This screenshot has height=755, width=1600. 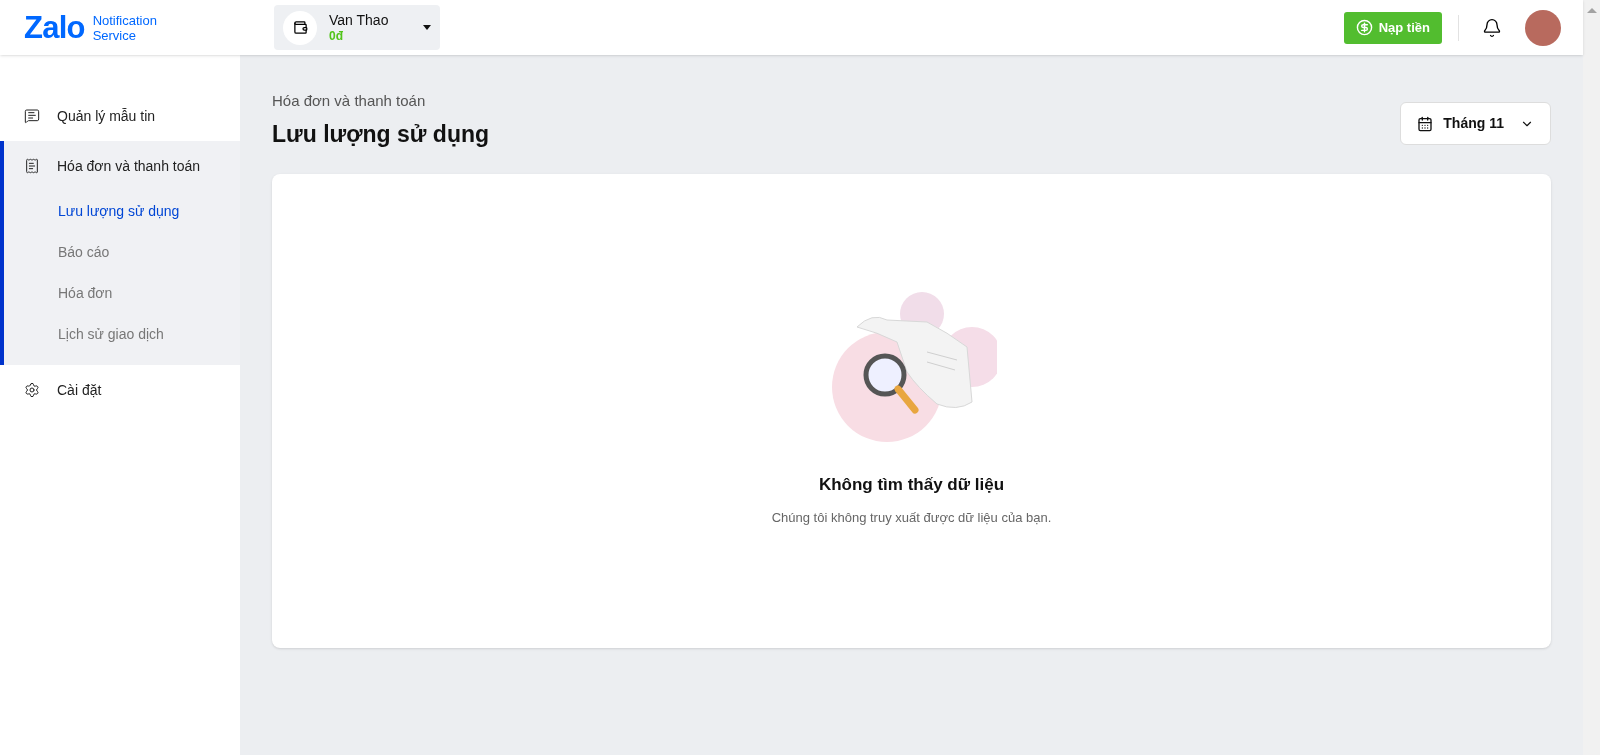 I want to click on sidebar-subitem: Hóa đơn, so click(x=122, y=293).